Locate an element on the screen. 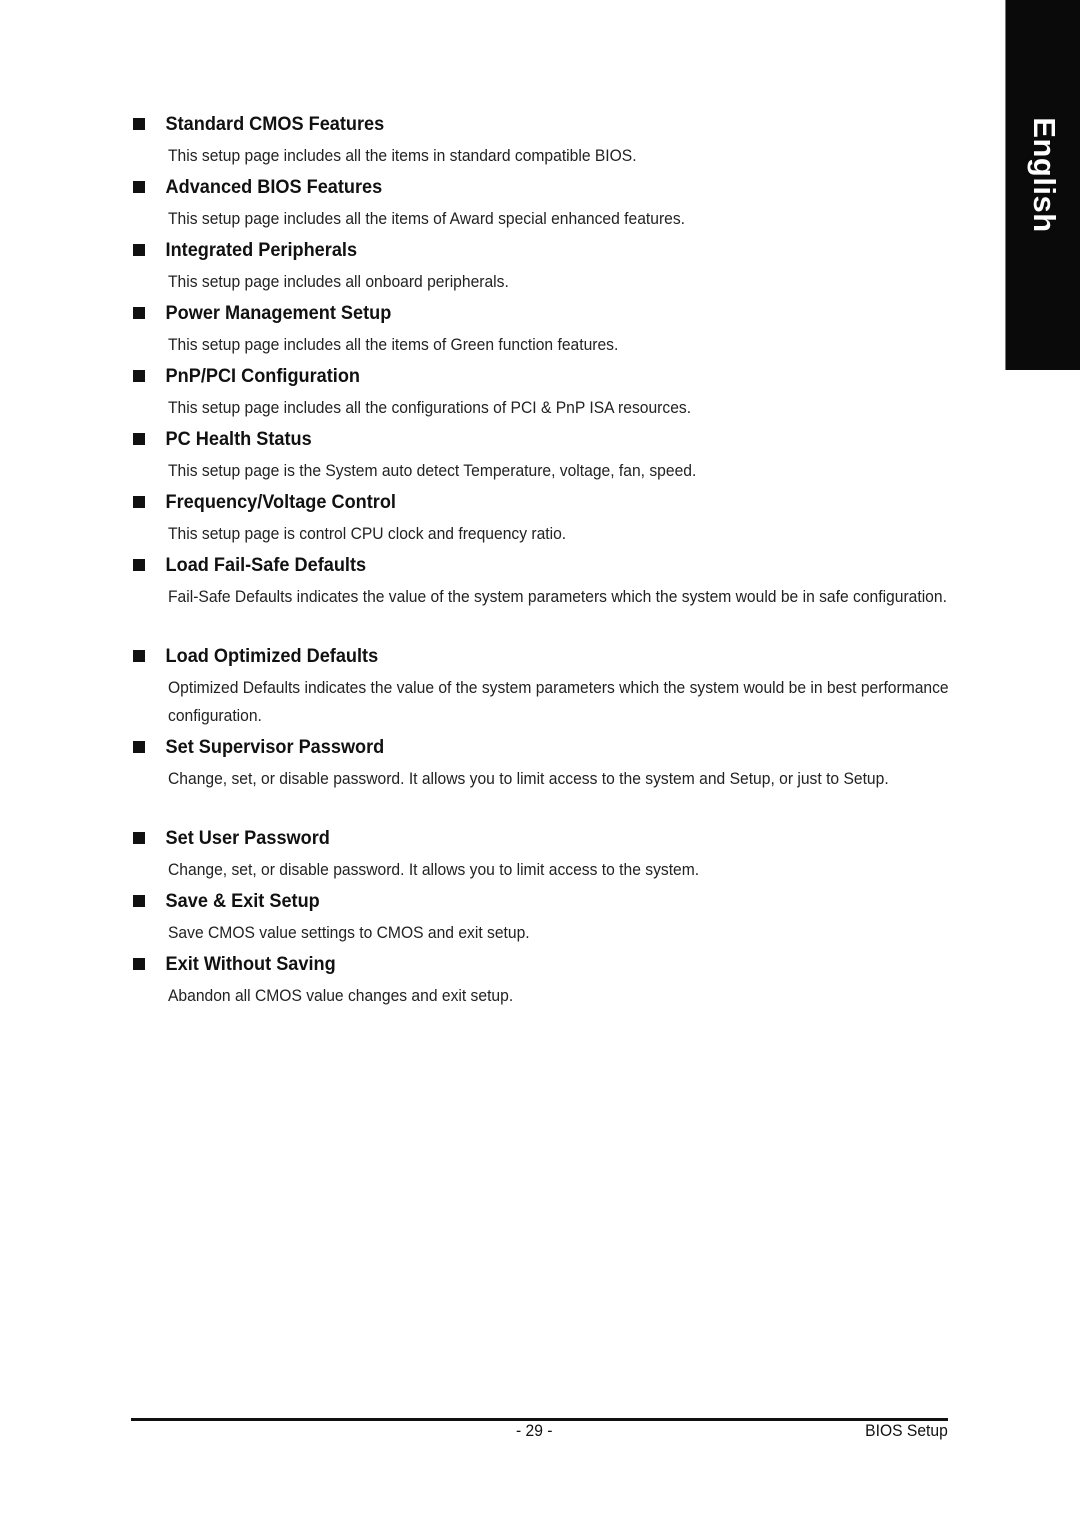 The image size is (1080, 1529). section-title: PnP/PCI Configuration is located at coordinates (262, 376).